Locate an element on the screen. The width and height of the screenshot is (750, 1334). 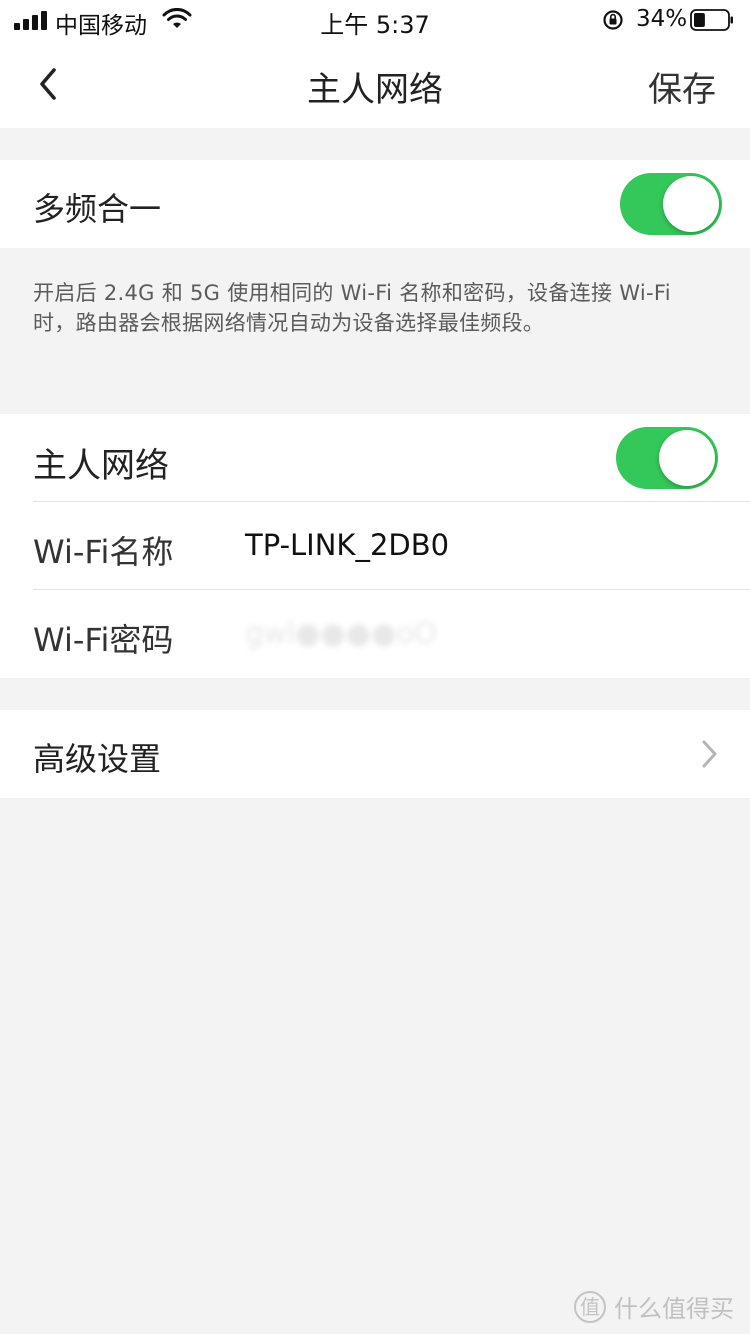
page-title: 主人网络 is located at coordinates (375, 90).